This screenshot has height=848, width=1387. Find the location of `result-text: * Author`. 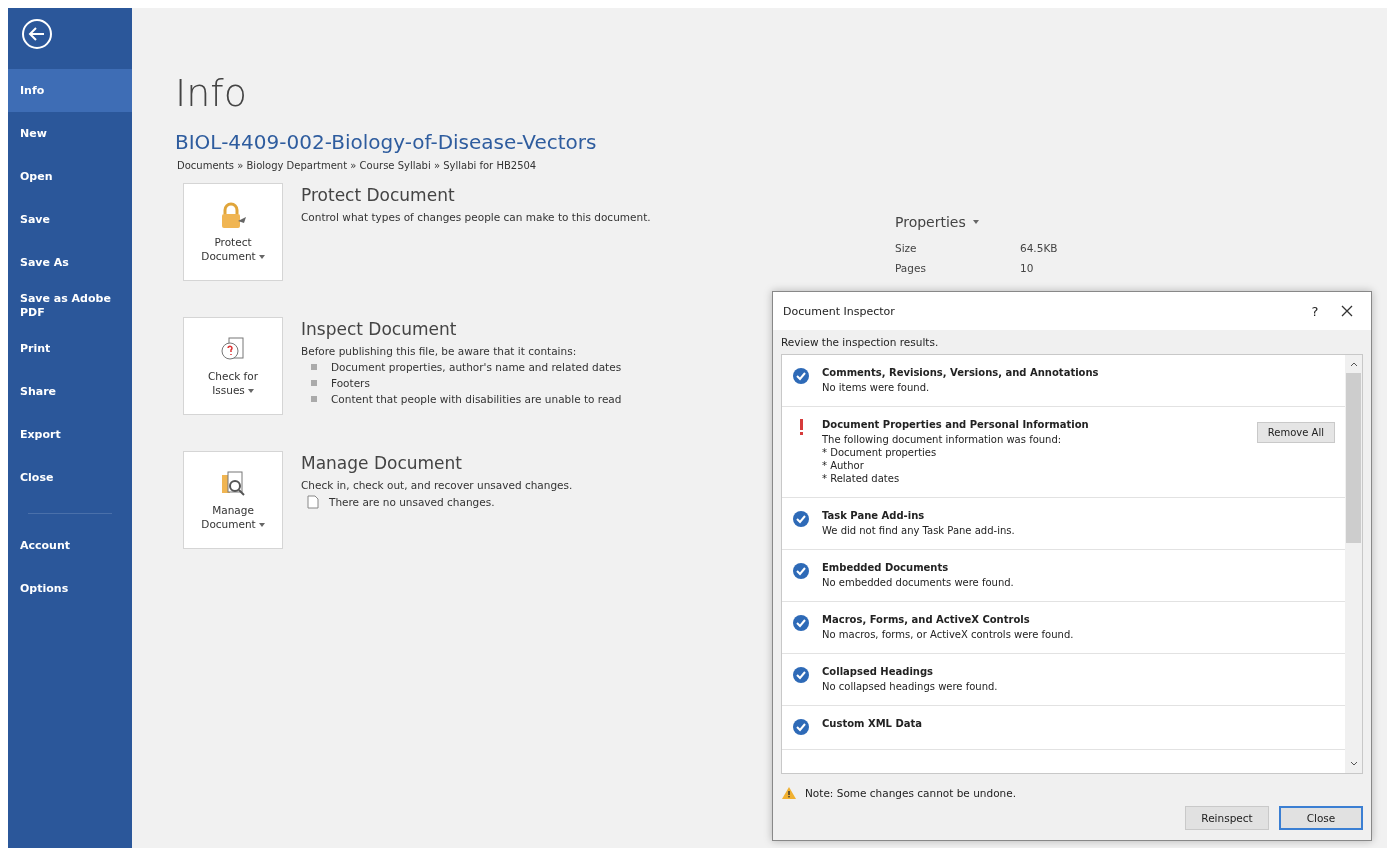

result-text: * Author is located at coordinates (843, 465).